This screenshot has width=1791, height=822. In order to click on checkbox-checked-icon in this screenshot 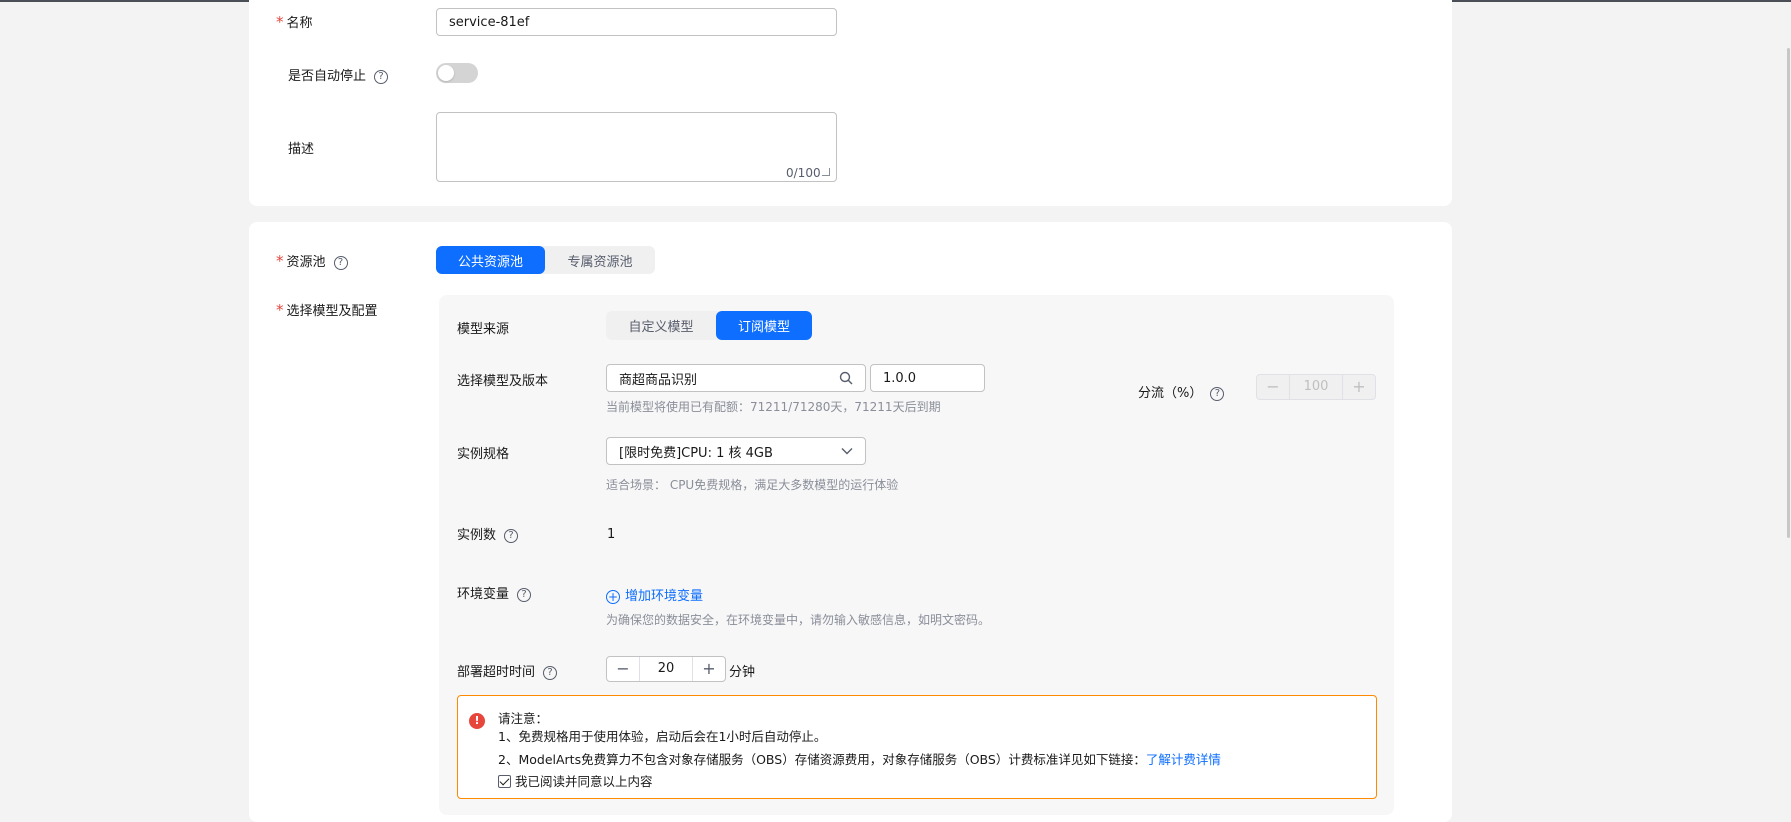, I will do `click(504, 781)`.